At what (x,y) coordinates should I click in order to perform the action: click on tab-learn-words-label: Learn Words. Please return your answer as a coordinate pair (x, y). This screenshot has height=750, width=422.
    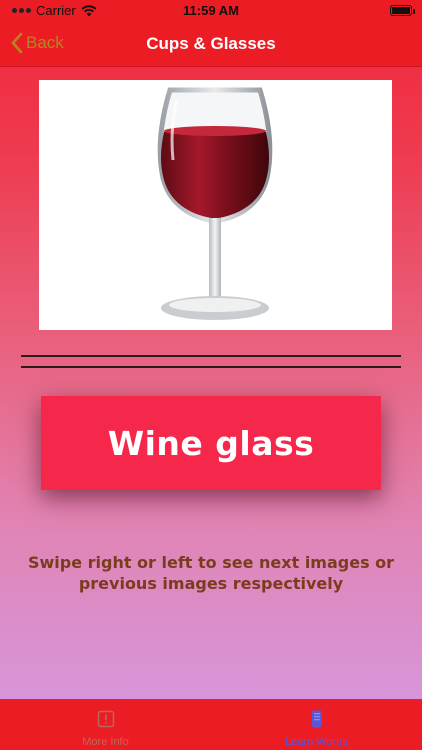
    Looking at the image, I should click on (316, 742).